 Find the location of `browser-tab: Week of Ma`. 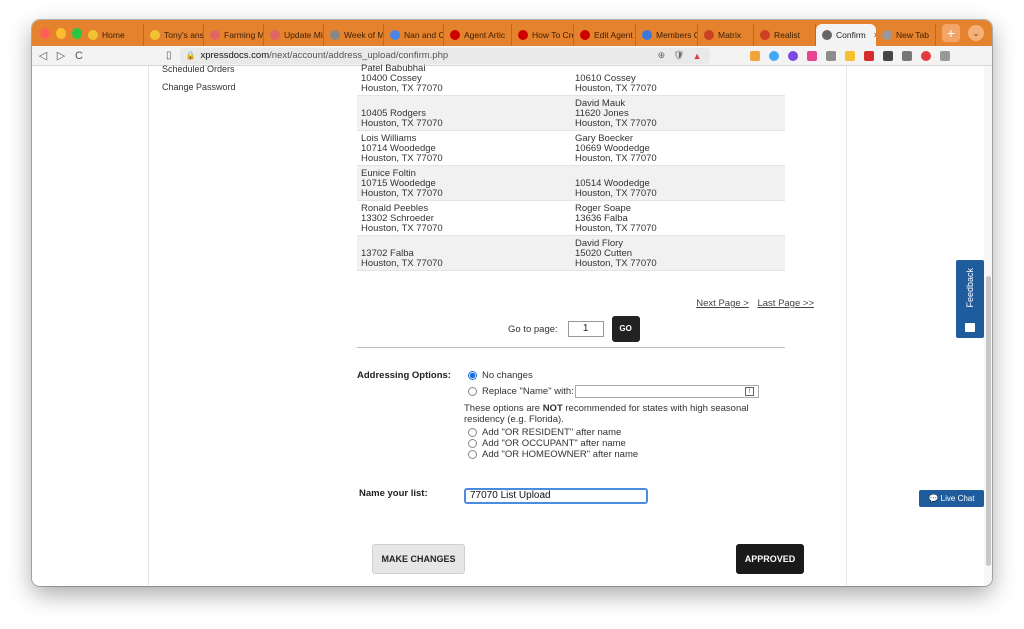

browser-tab: Week of Ma is located at coordinates (354, 35).